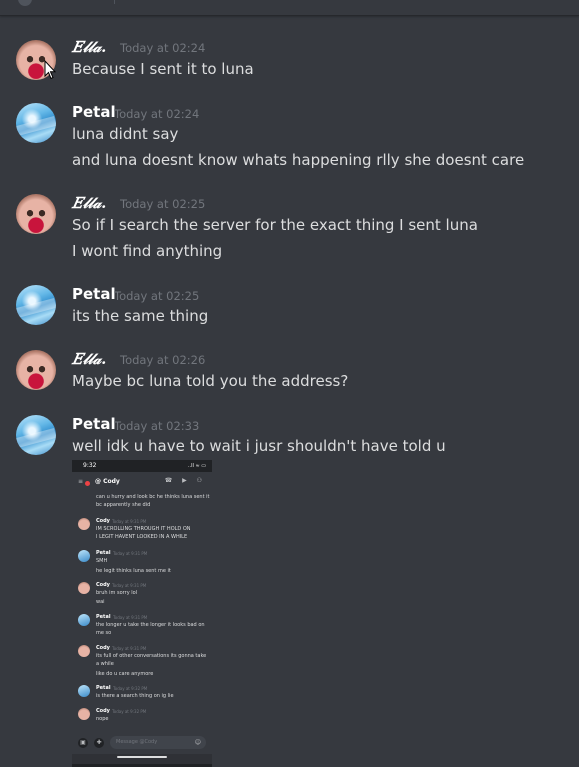 The height and width of the screenshot is (767, 579). I want to click on phone-message-text: bruh im sorry lol, so click(117, 593).